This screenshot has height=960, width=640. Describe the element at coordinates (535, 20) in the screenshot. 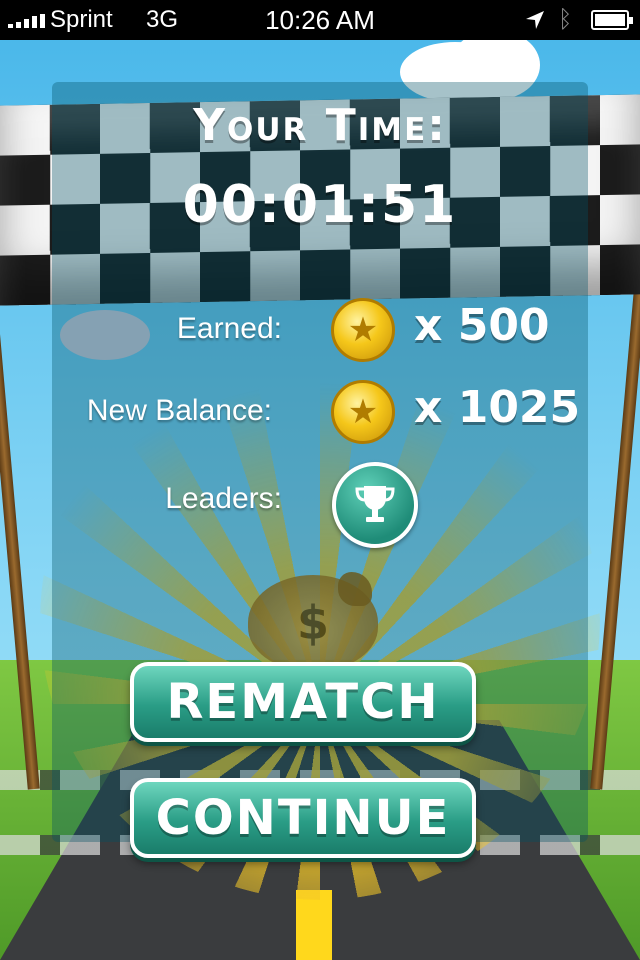

I see `location-icon` at that location.